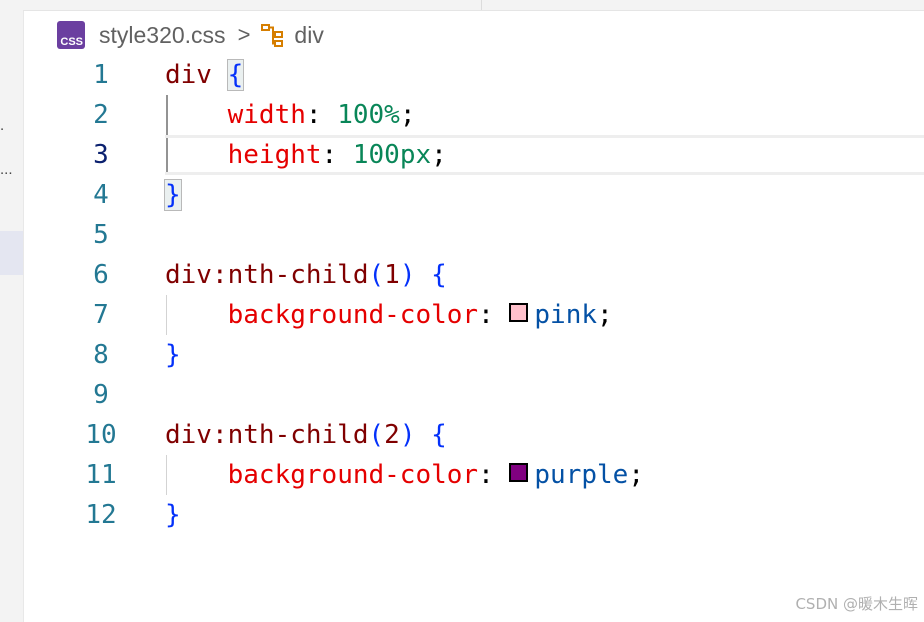 The width and height of the screenshot is (924, 622). What do you see at coordinates (12, 311) in the screenshot?
I see `activity-sidebar` at bounding box center [12, 311].